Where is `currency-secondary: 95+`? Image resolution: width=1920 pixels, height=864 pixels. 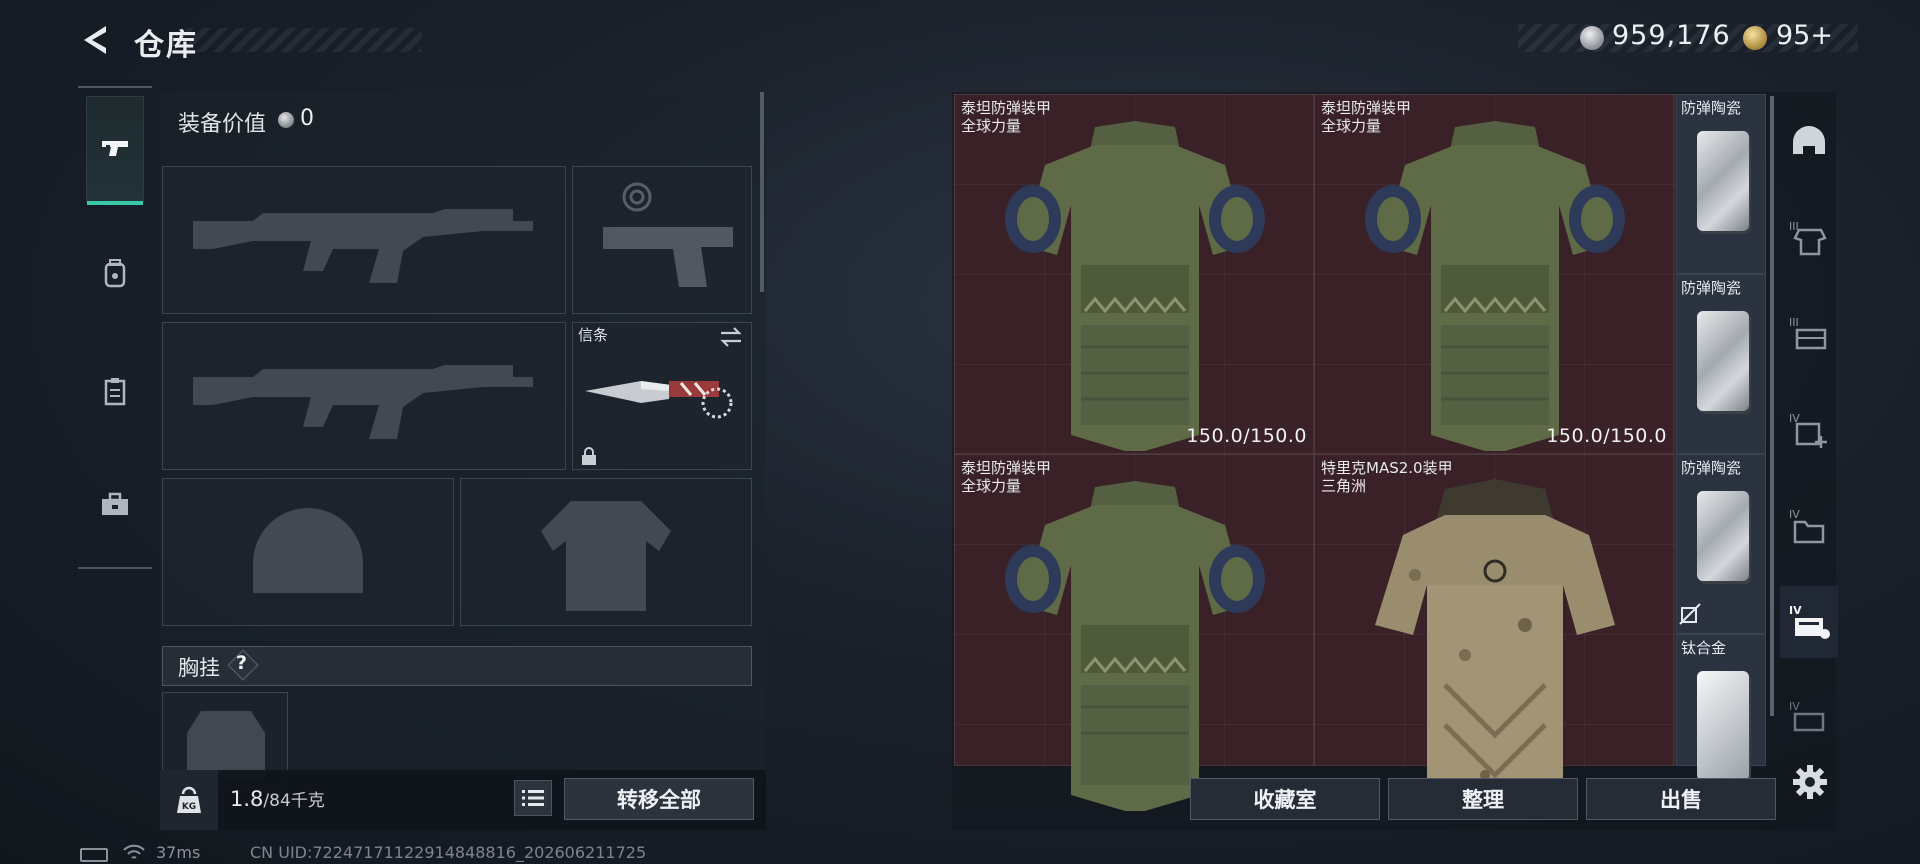 currency-secondary: 95+ is located at coordinates (1804, 35).